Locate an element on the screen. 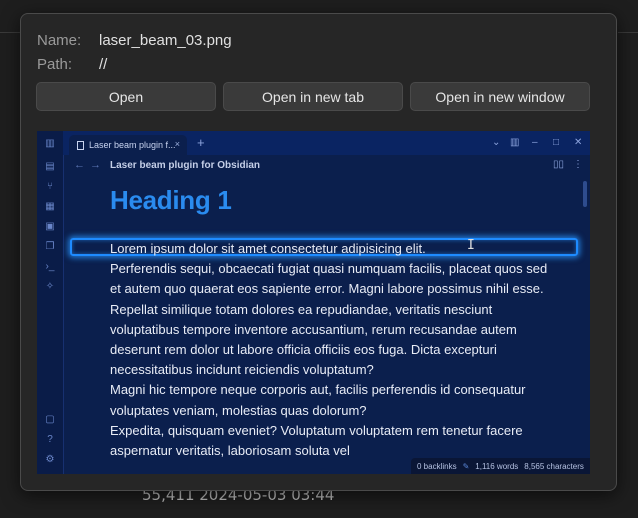 The height and width of the screenshot is (518, 638). open-new-tab-button: Open in new tab is located at coordinates (313, 96).